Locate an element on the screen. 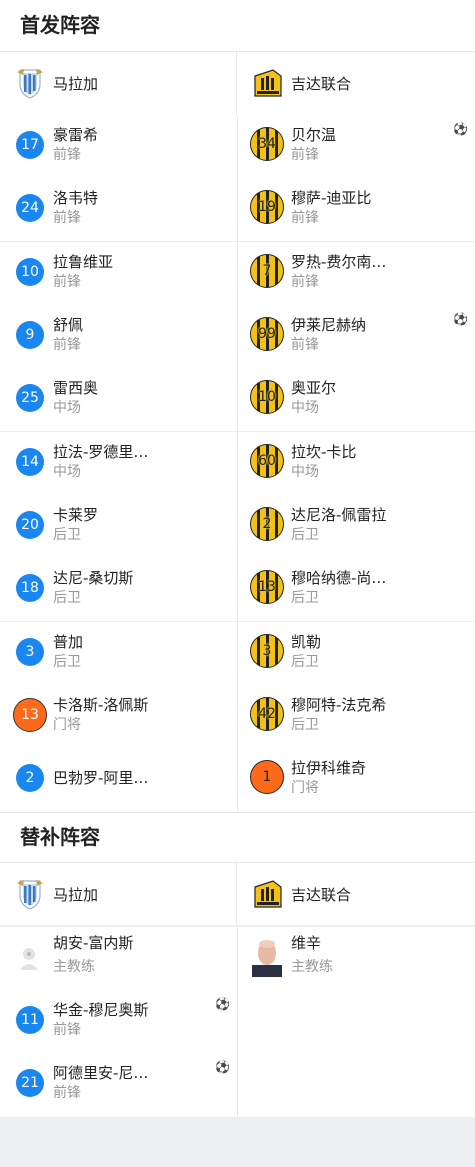  shirt-number-badge: 14 is located at coordinates (30, 462).